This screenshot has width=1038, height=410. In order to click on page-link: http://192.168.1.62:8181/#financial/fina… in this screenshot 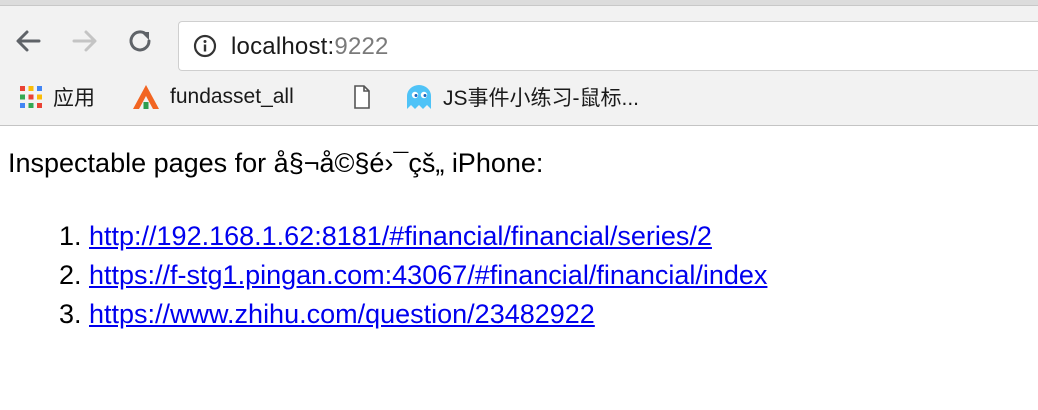, I will do `click(400, 236)`.